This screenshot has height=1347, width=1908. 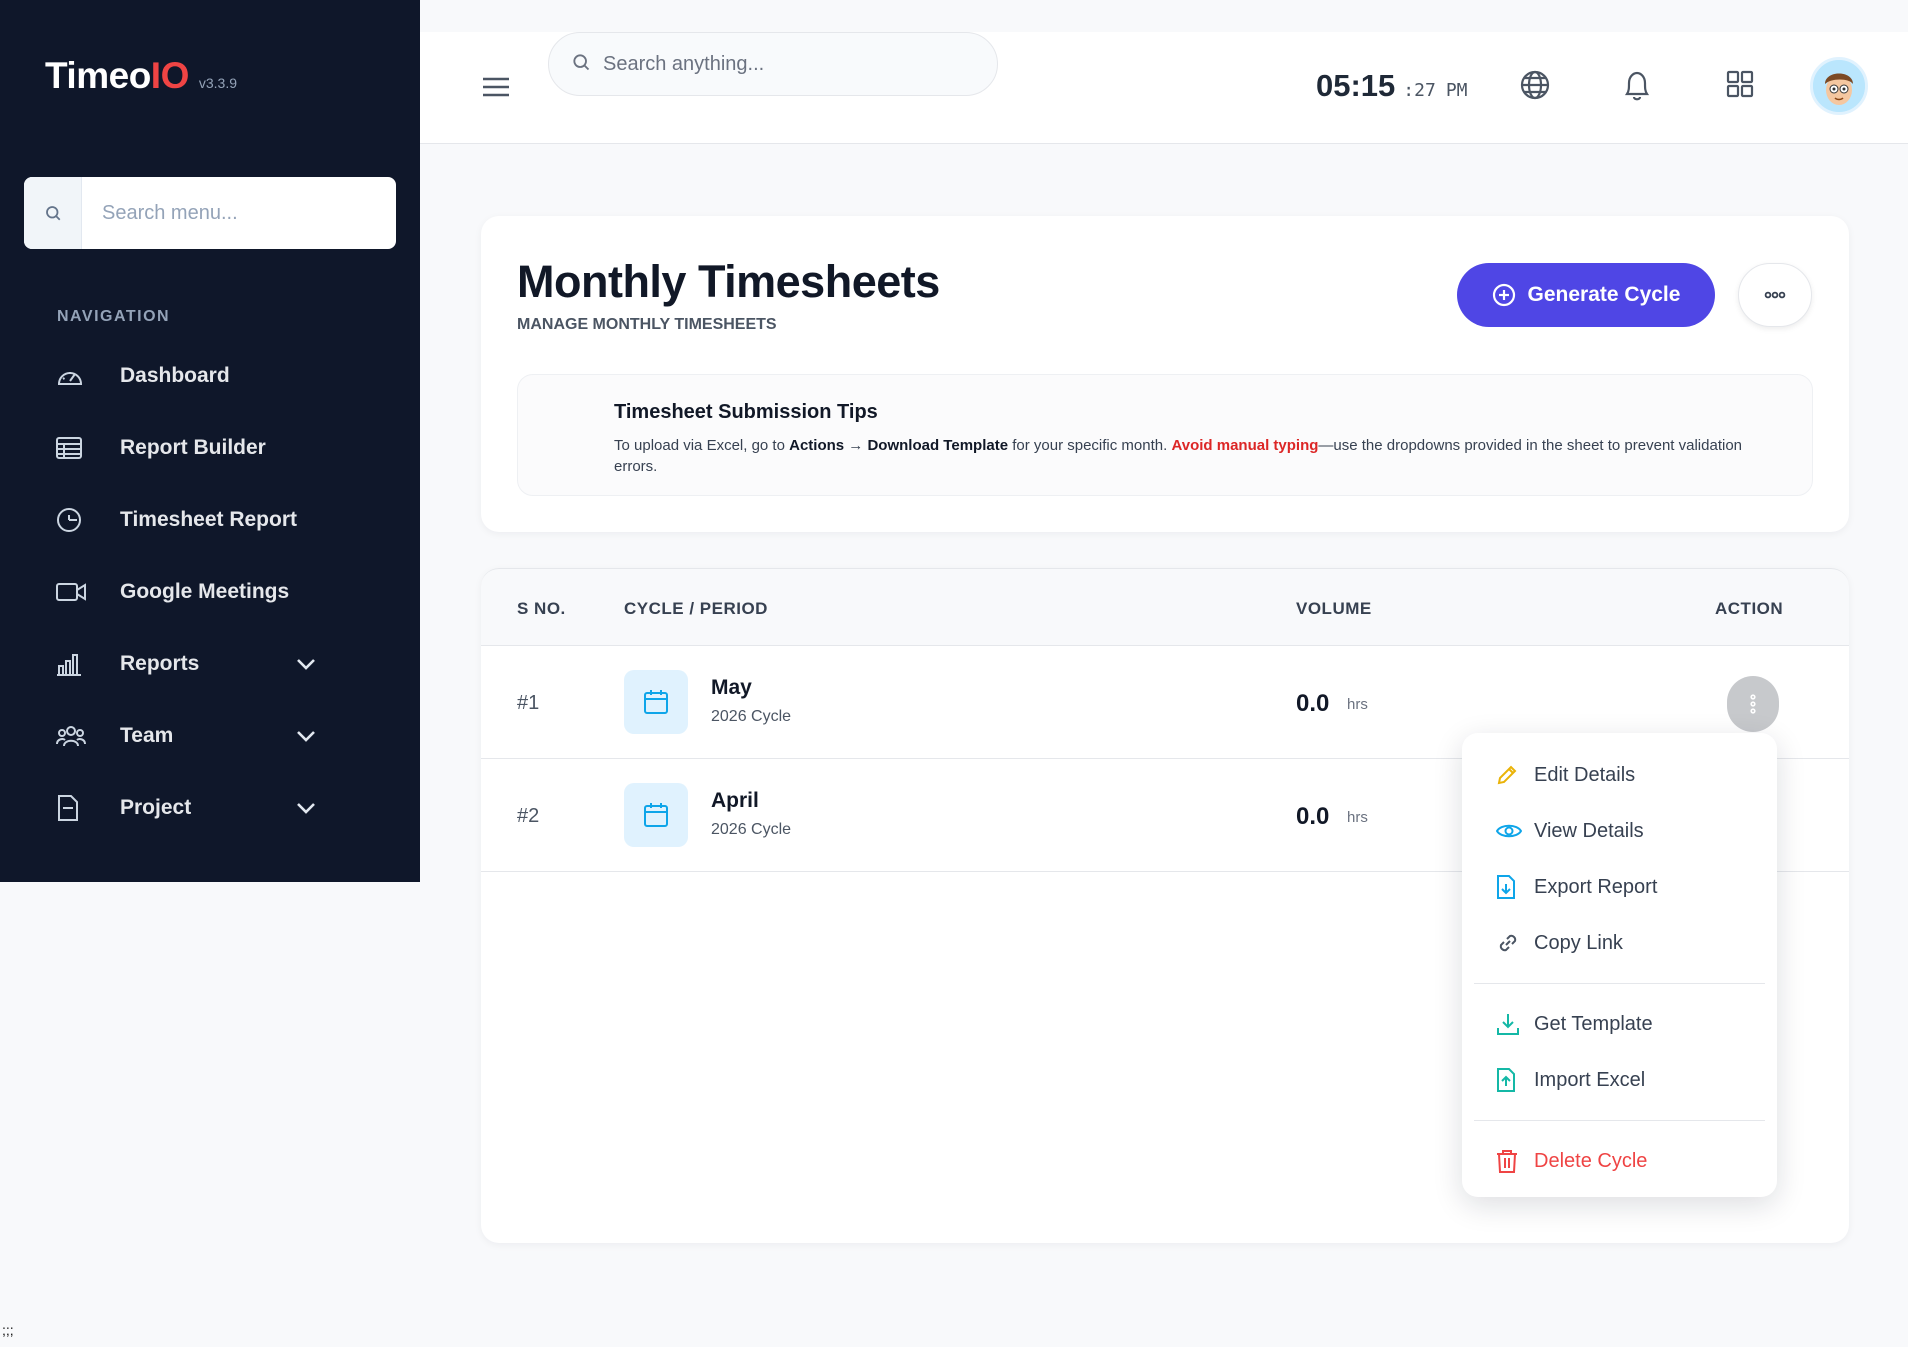 What do you see at coordinates (205, 591) in the screenshot?
I see `sidebar-item-label: Google Meetings` at bounding box center [205, 591].